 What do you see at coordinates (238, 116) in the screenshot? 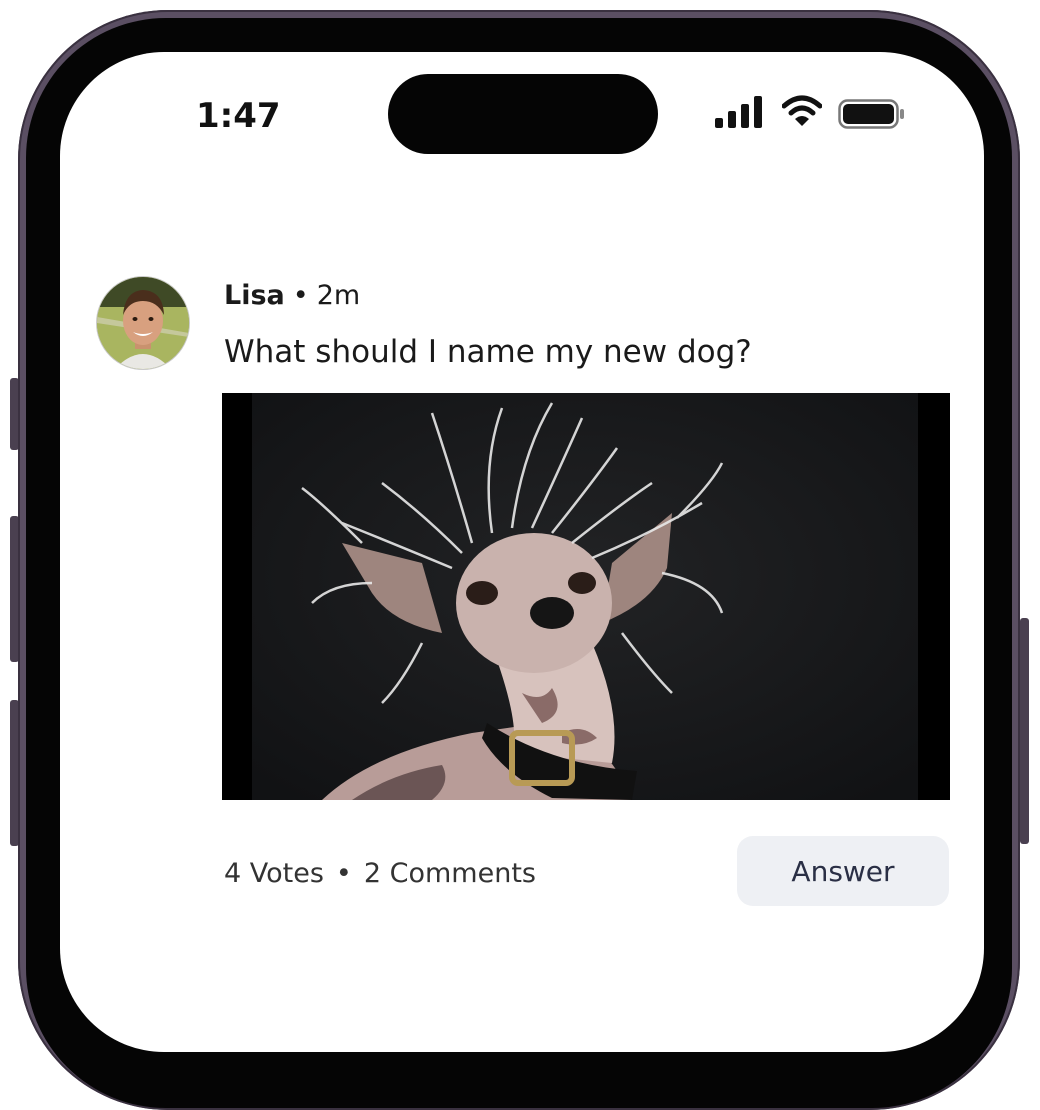
I see `status-time: 1:47` at bounding box center [238, 116].